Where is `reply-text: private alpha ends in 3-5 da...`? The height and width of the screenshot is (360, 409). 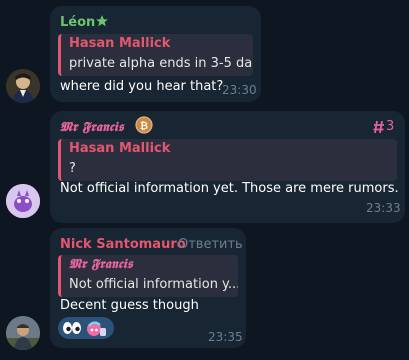 reply-text: private alpha ends in 3-5 da... is located at coordinates (161, 63).